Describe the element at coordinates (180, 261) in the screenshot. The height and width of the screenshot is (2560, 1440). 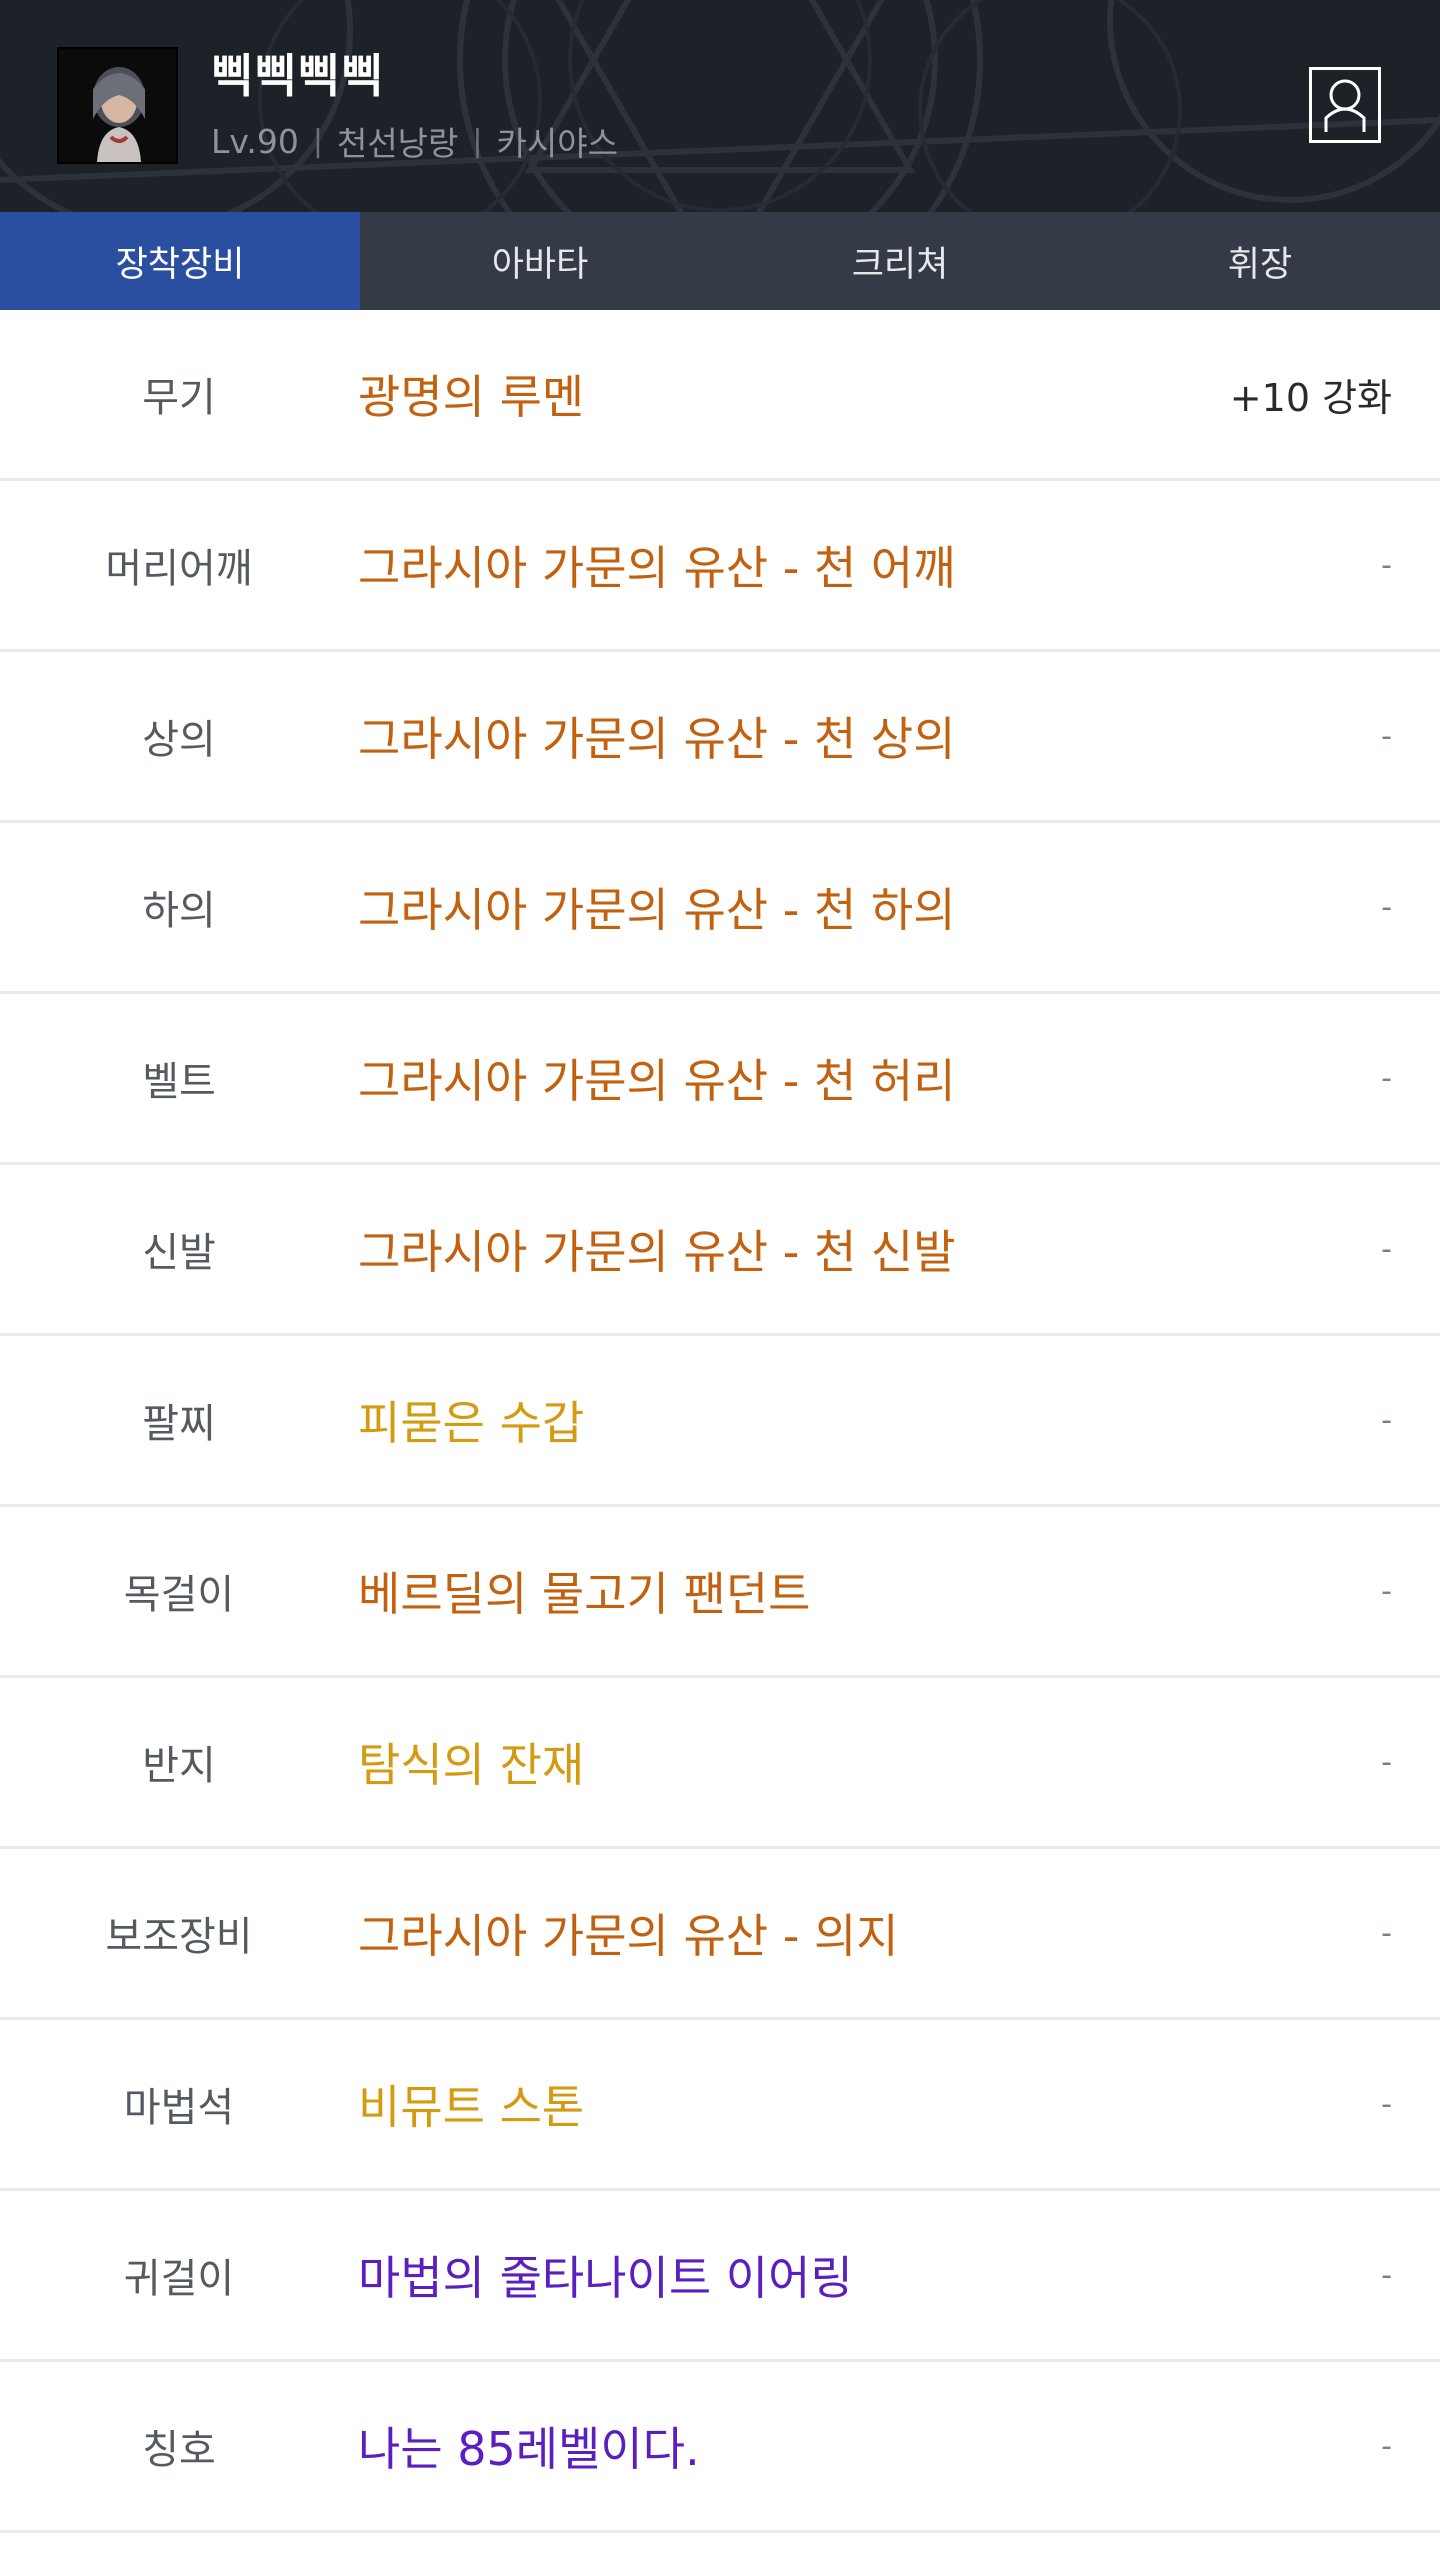
I see `tab-equipment: 장착장비` at that location.